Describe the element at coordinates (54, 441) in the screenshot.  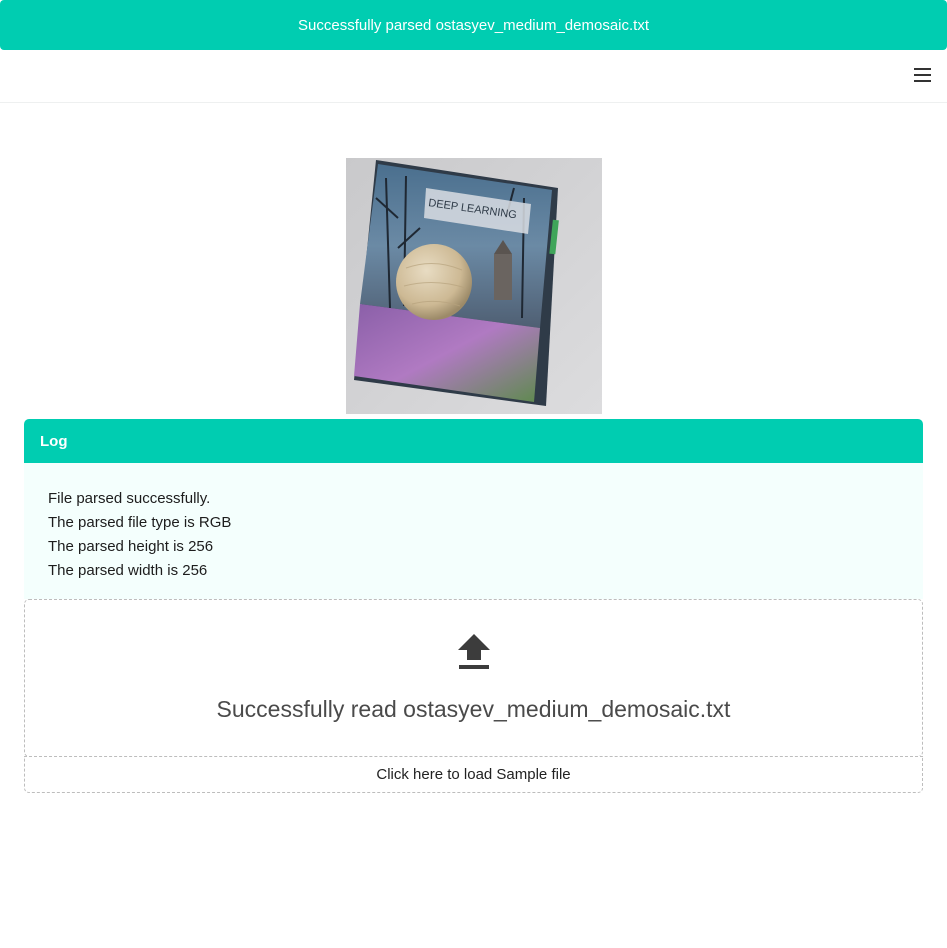
I see `log-title: Log` at that location.